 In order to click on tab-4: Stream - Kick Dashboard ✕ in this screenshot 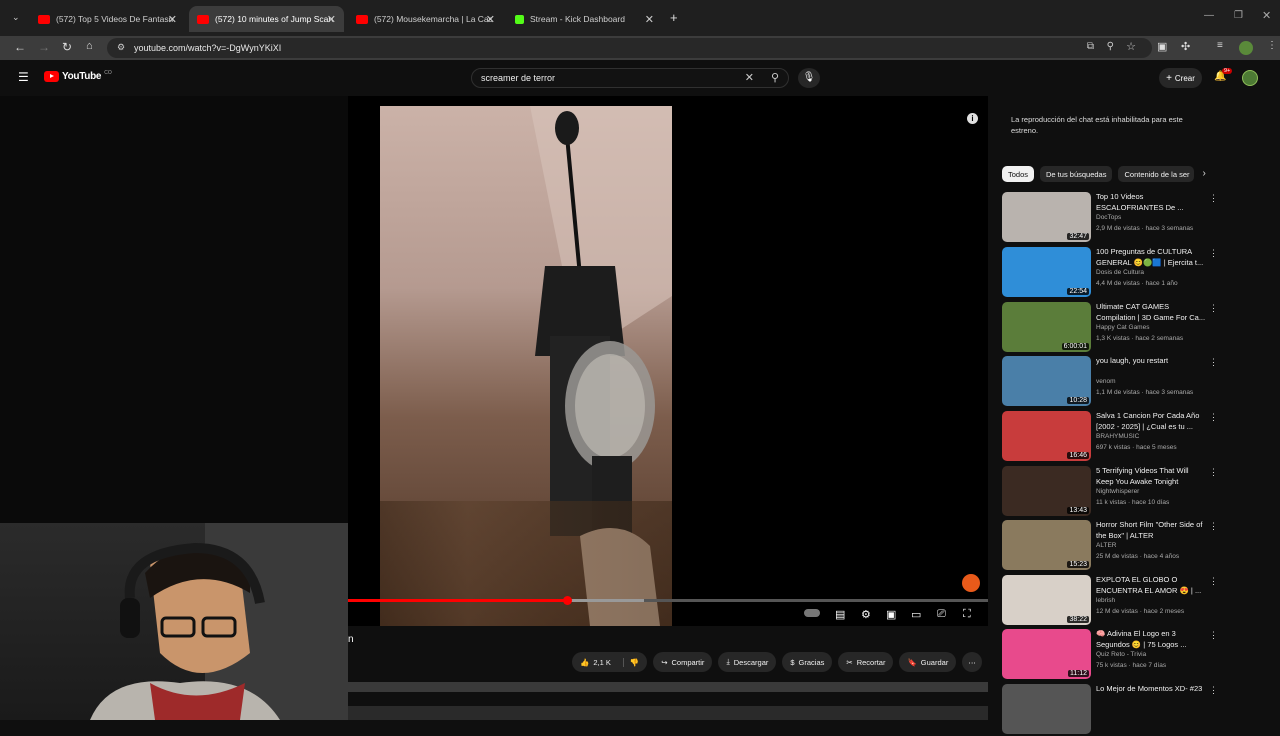, I will do `click(584, 19)`.